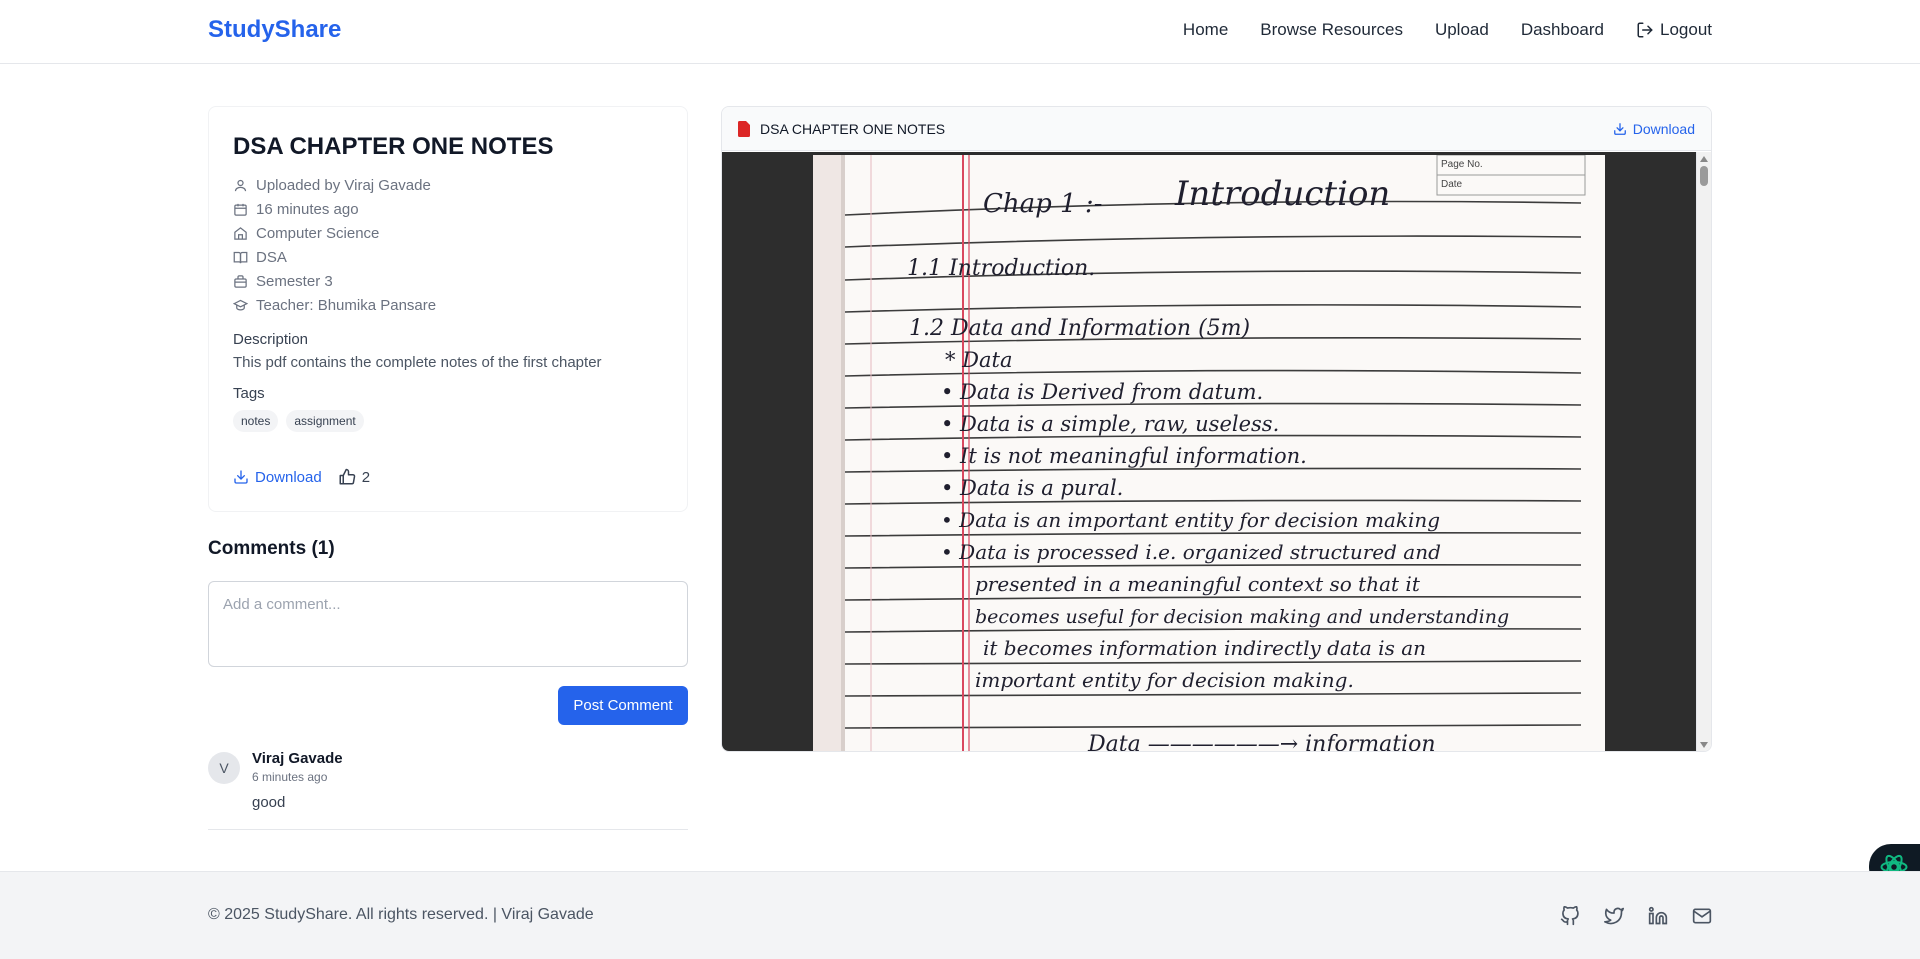  Describe the element at coordinates (448, 421) in the screenshot. I see `tag-list: notes assignment` at that location.